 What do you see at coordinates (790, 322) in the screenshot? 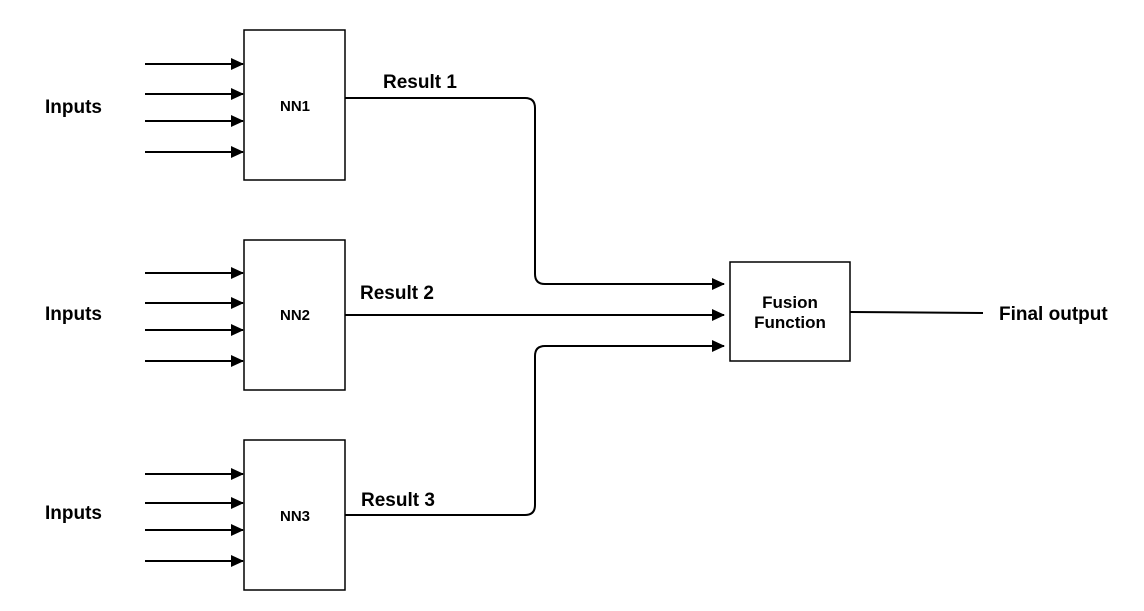
I see `fusion-label-line-2: Function` at bounding box center [790, 322].